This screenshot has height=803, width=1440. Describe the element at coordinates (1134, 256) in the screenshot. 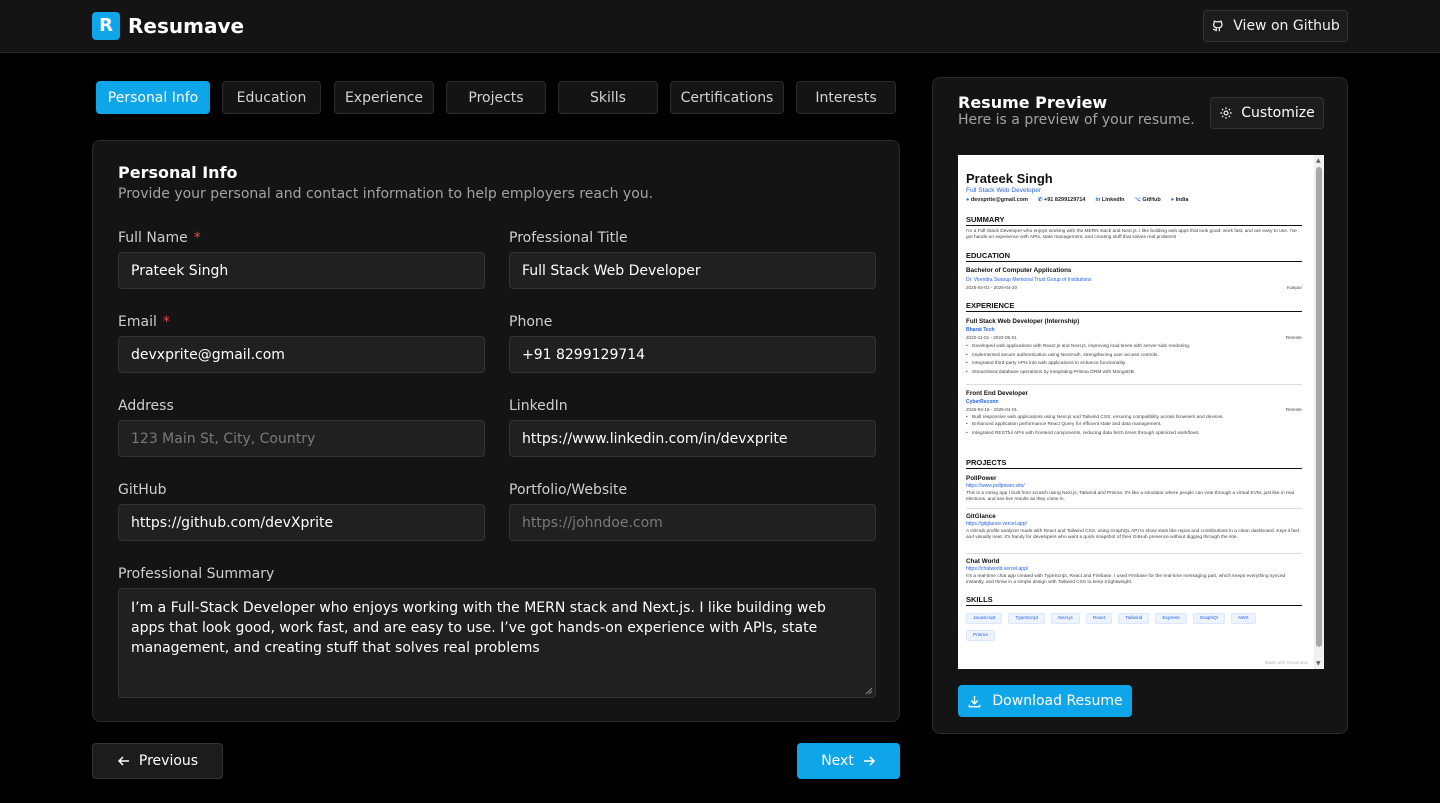

I see `resume-education-heading: EDUCATION` at that location.